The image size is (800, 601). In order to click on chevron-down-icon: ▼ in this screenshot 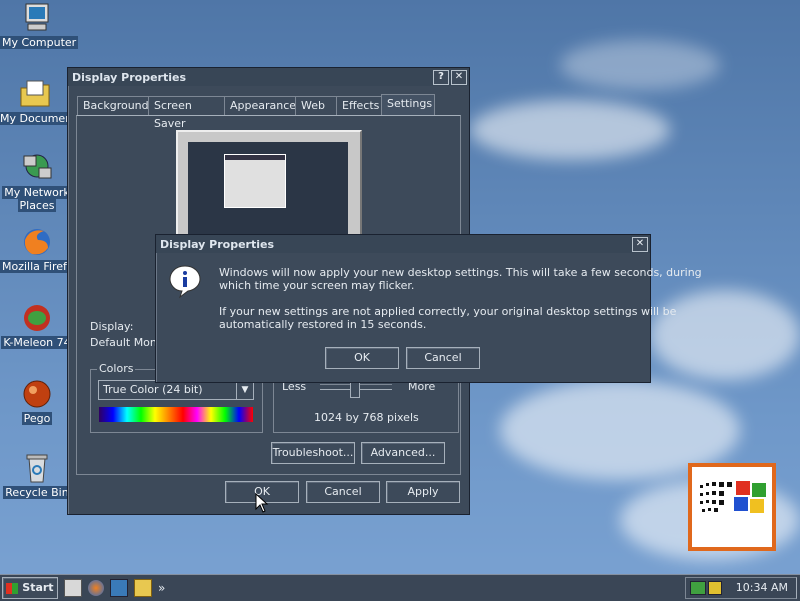, I will do `click(244, 390)`.